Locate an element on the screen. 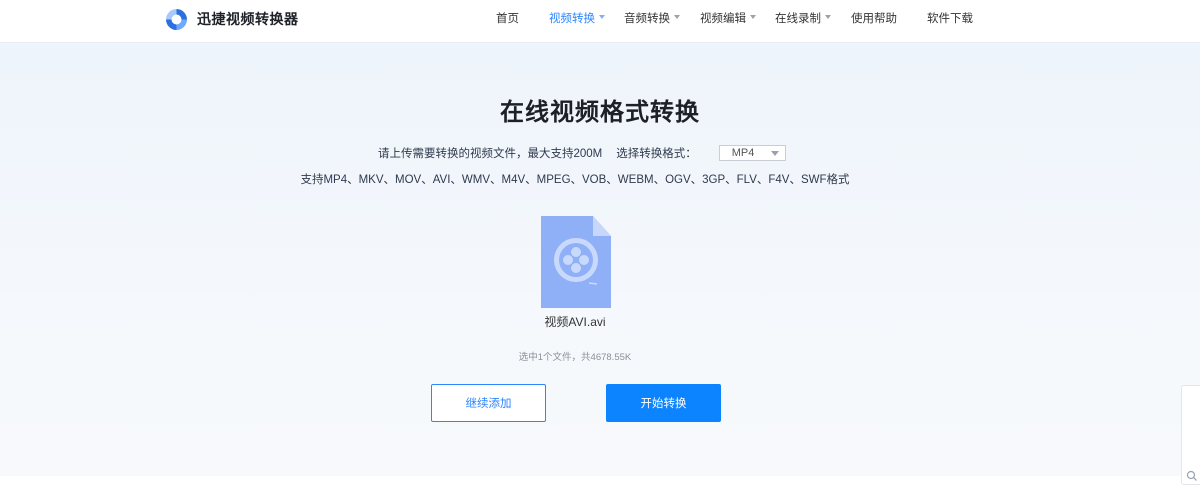 The height and width of the screenshot is (495, 1200). add-more-button: 继续添加 is located at coordinates (488, 403).